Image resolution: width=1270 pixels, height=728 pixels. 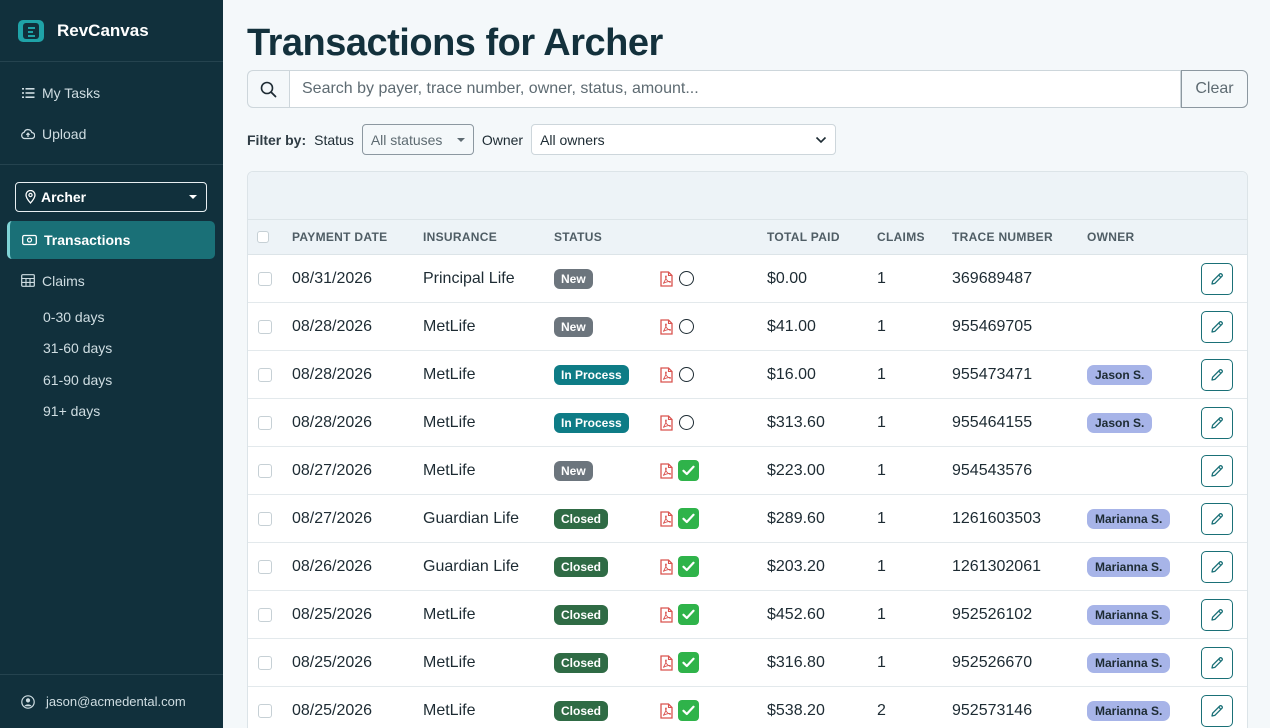 I want to click on location-select: Archer, so click(x=111, y=197).